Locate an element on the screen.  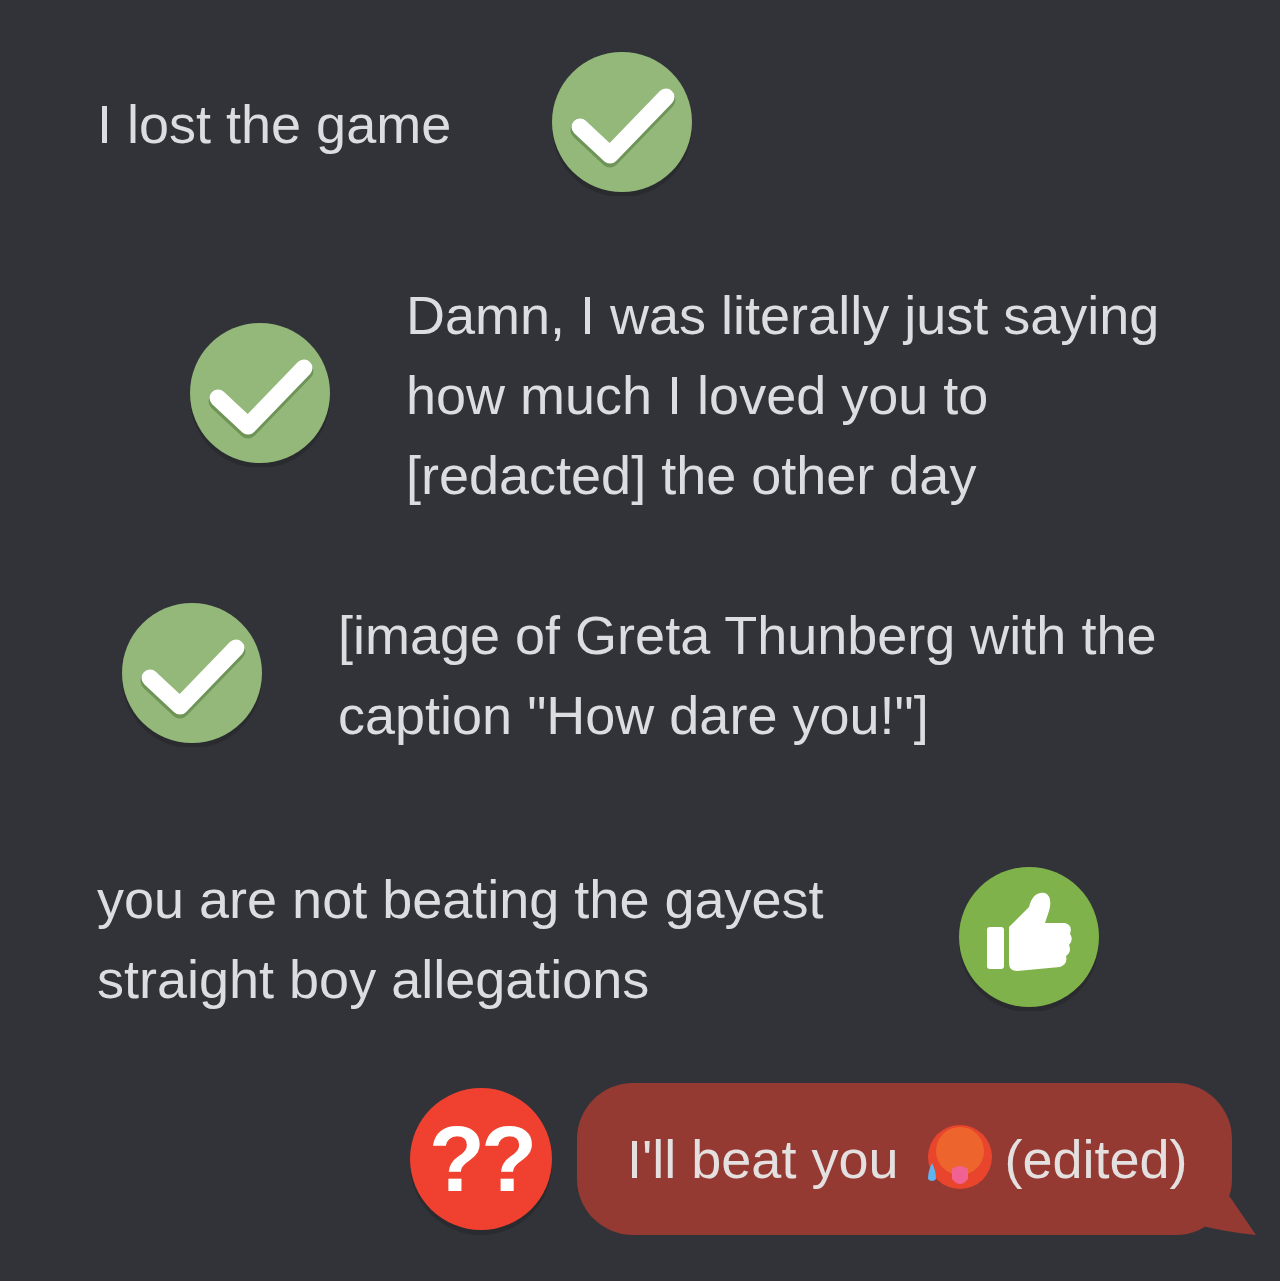
message-text: you are not beating the gayest straight boy allegations is located at coordinates (461, 939).